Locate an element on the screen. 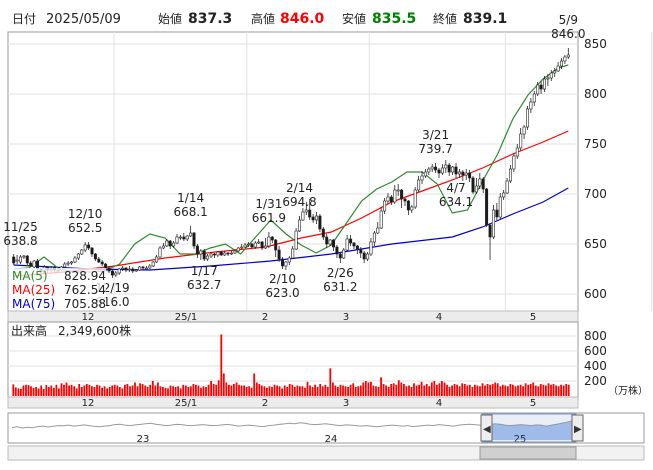 This screenshot has height=470, width=653. annotation-value: 652.5 is located at coordinates (85, 228).